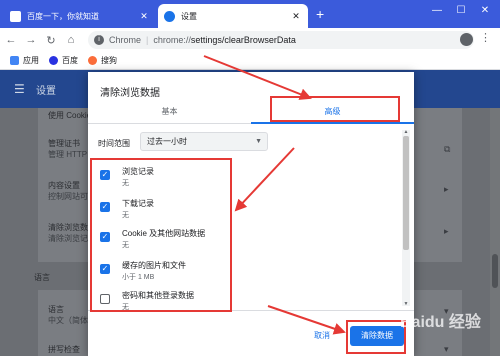 This screenshot has height=356, width=500. What do you see at coordinates (250, 61) in the screenshot?
I see `bookmarks-bar: 应用 百度 搜狗` at bounding box center [250, 61].